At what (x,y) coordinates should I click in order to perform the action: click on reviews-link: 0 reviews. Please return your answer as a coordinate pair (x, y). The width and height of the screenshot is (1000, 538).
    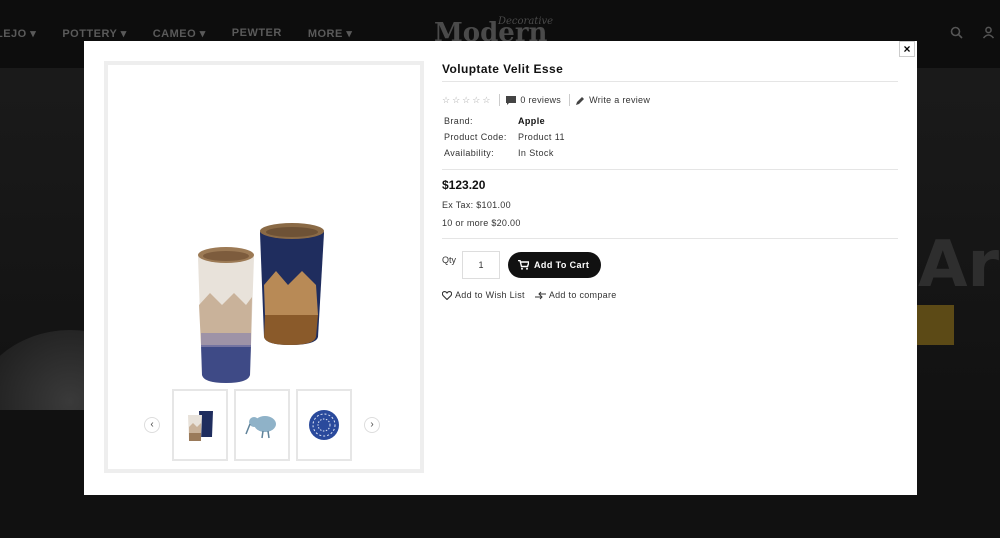
    Looking at the image, I should click on (533, 100).